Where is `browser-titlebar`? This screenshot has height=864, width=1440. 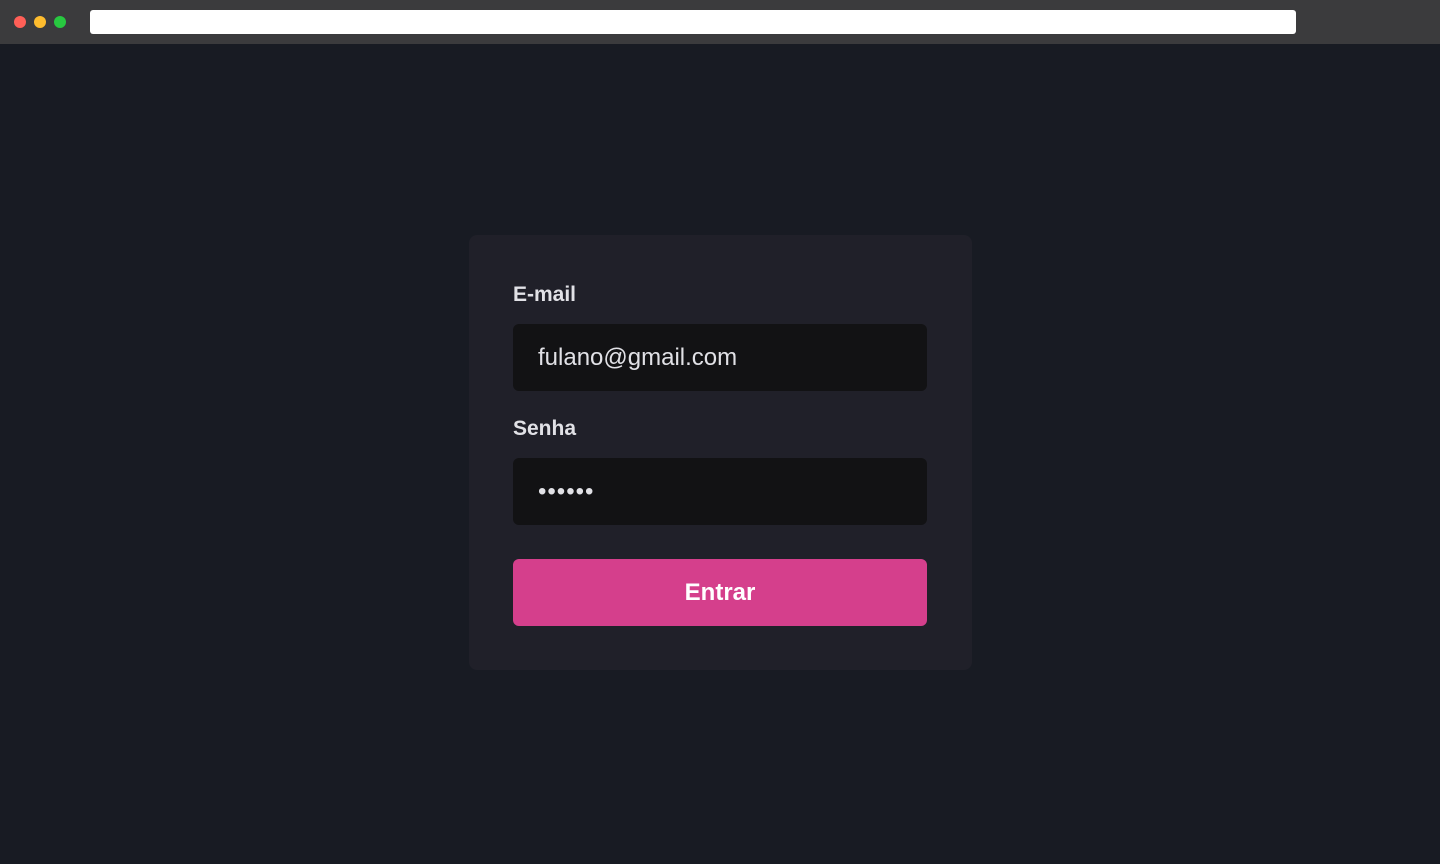 browser-titlebar is located at coordinates (720, 22).